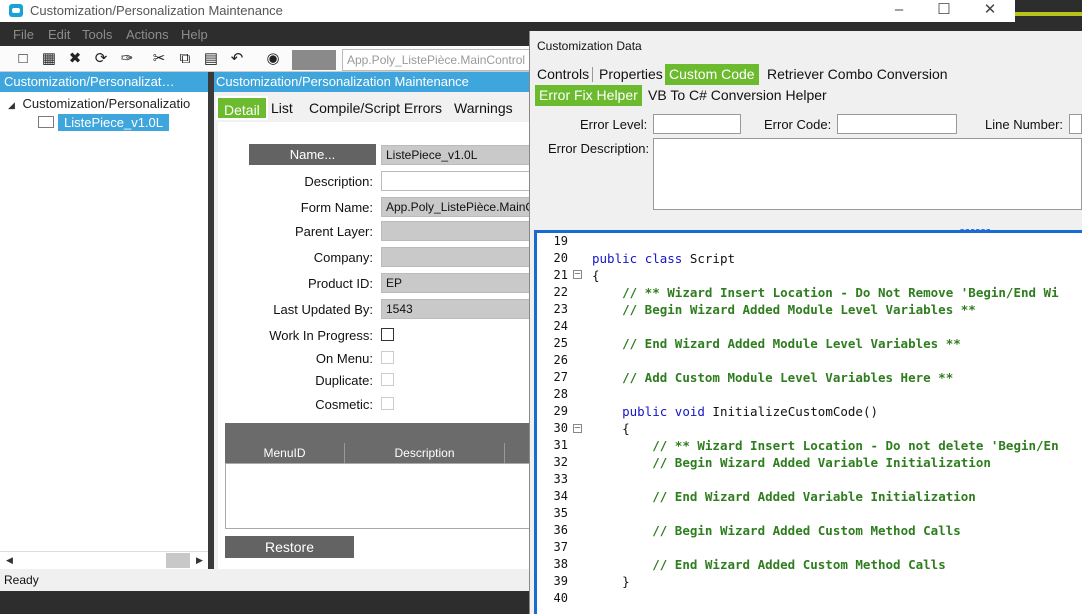 Image resolution: width=1082 pixels, height=614 pixels. I want to click on tab-error-fix-helper: Error Fix Helper, so click(588, 95).